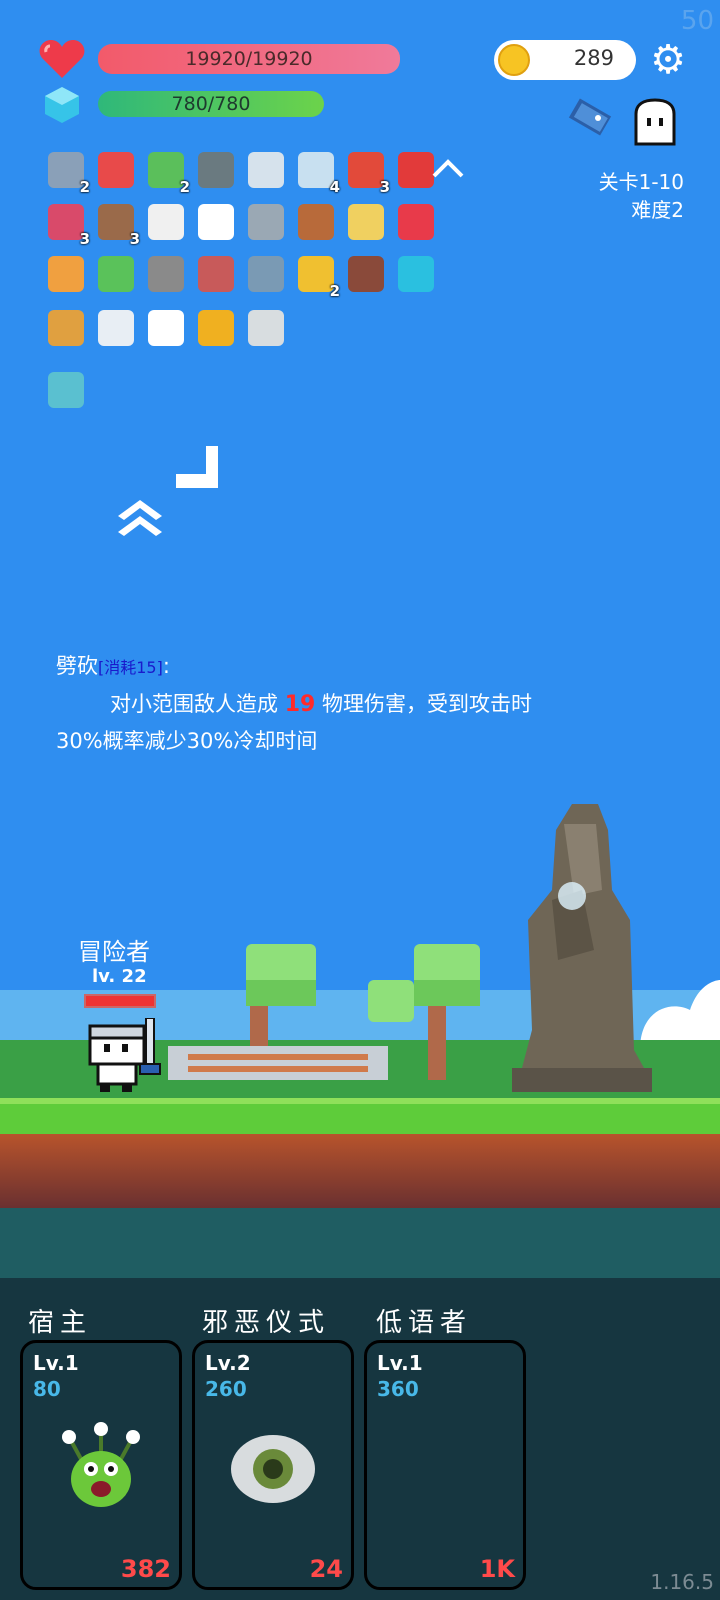 This screenshot has width=720, height=1600. I want to click on scroll-icon, so click(66, 274).